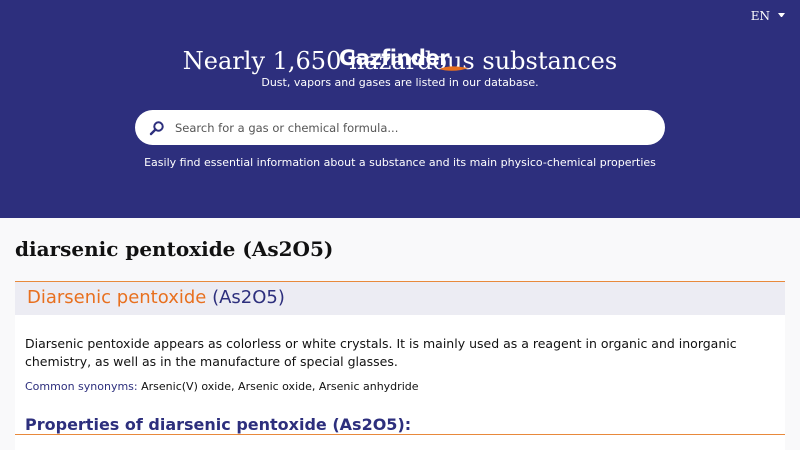 This screenshot has width=800, height=450. I want to click on substance-card-header: Diarsenic pentoxide (As2O5), so click(400, 298).